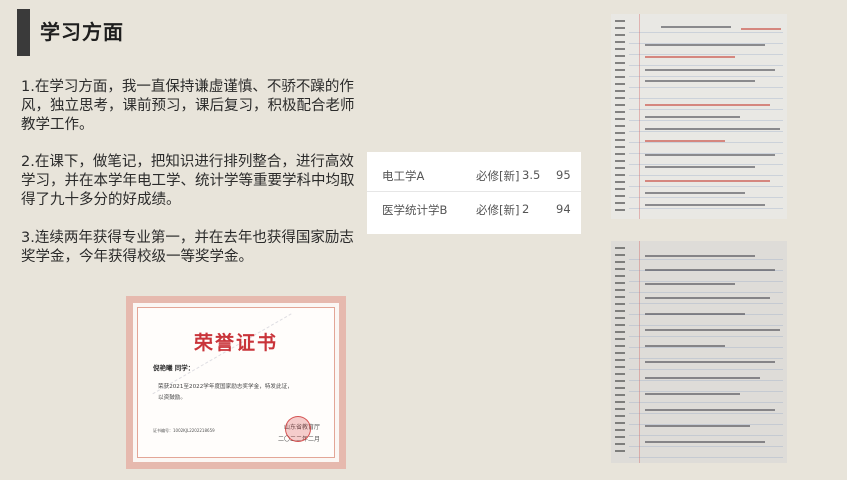  I want to click on title-accent-bar, so click(23, 32).